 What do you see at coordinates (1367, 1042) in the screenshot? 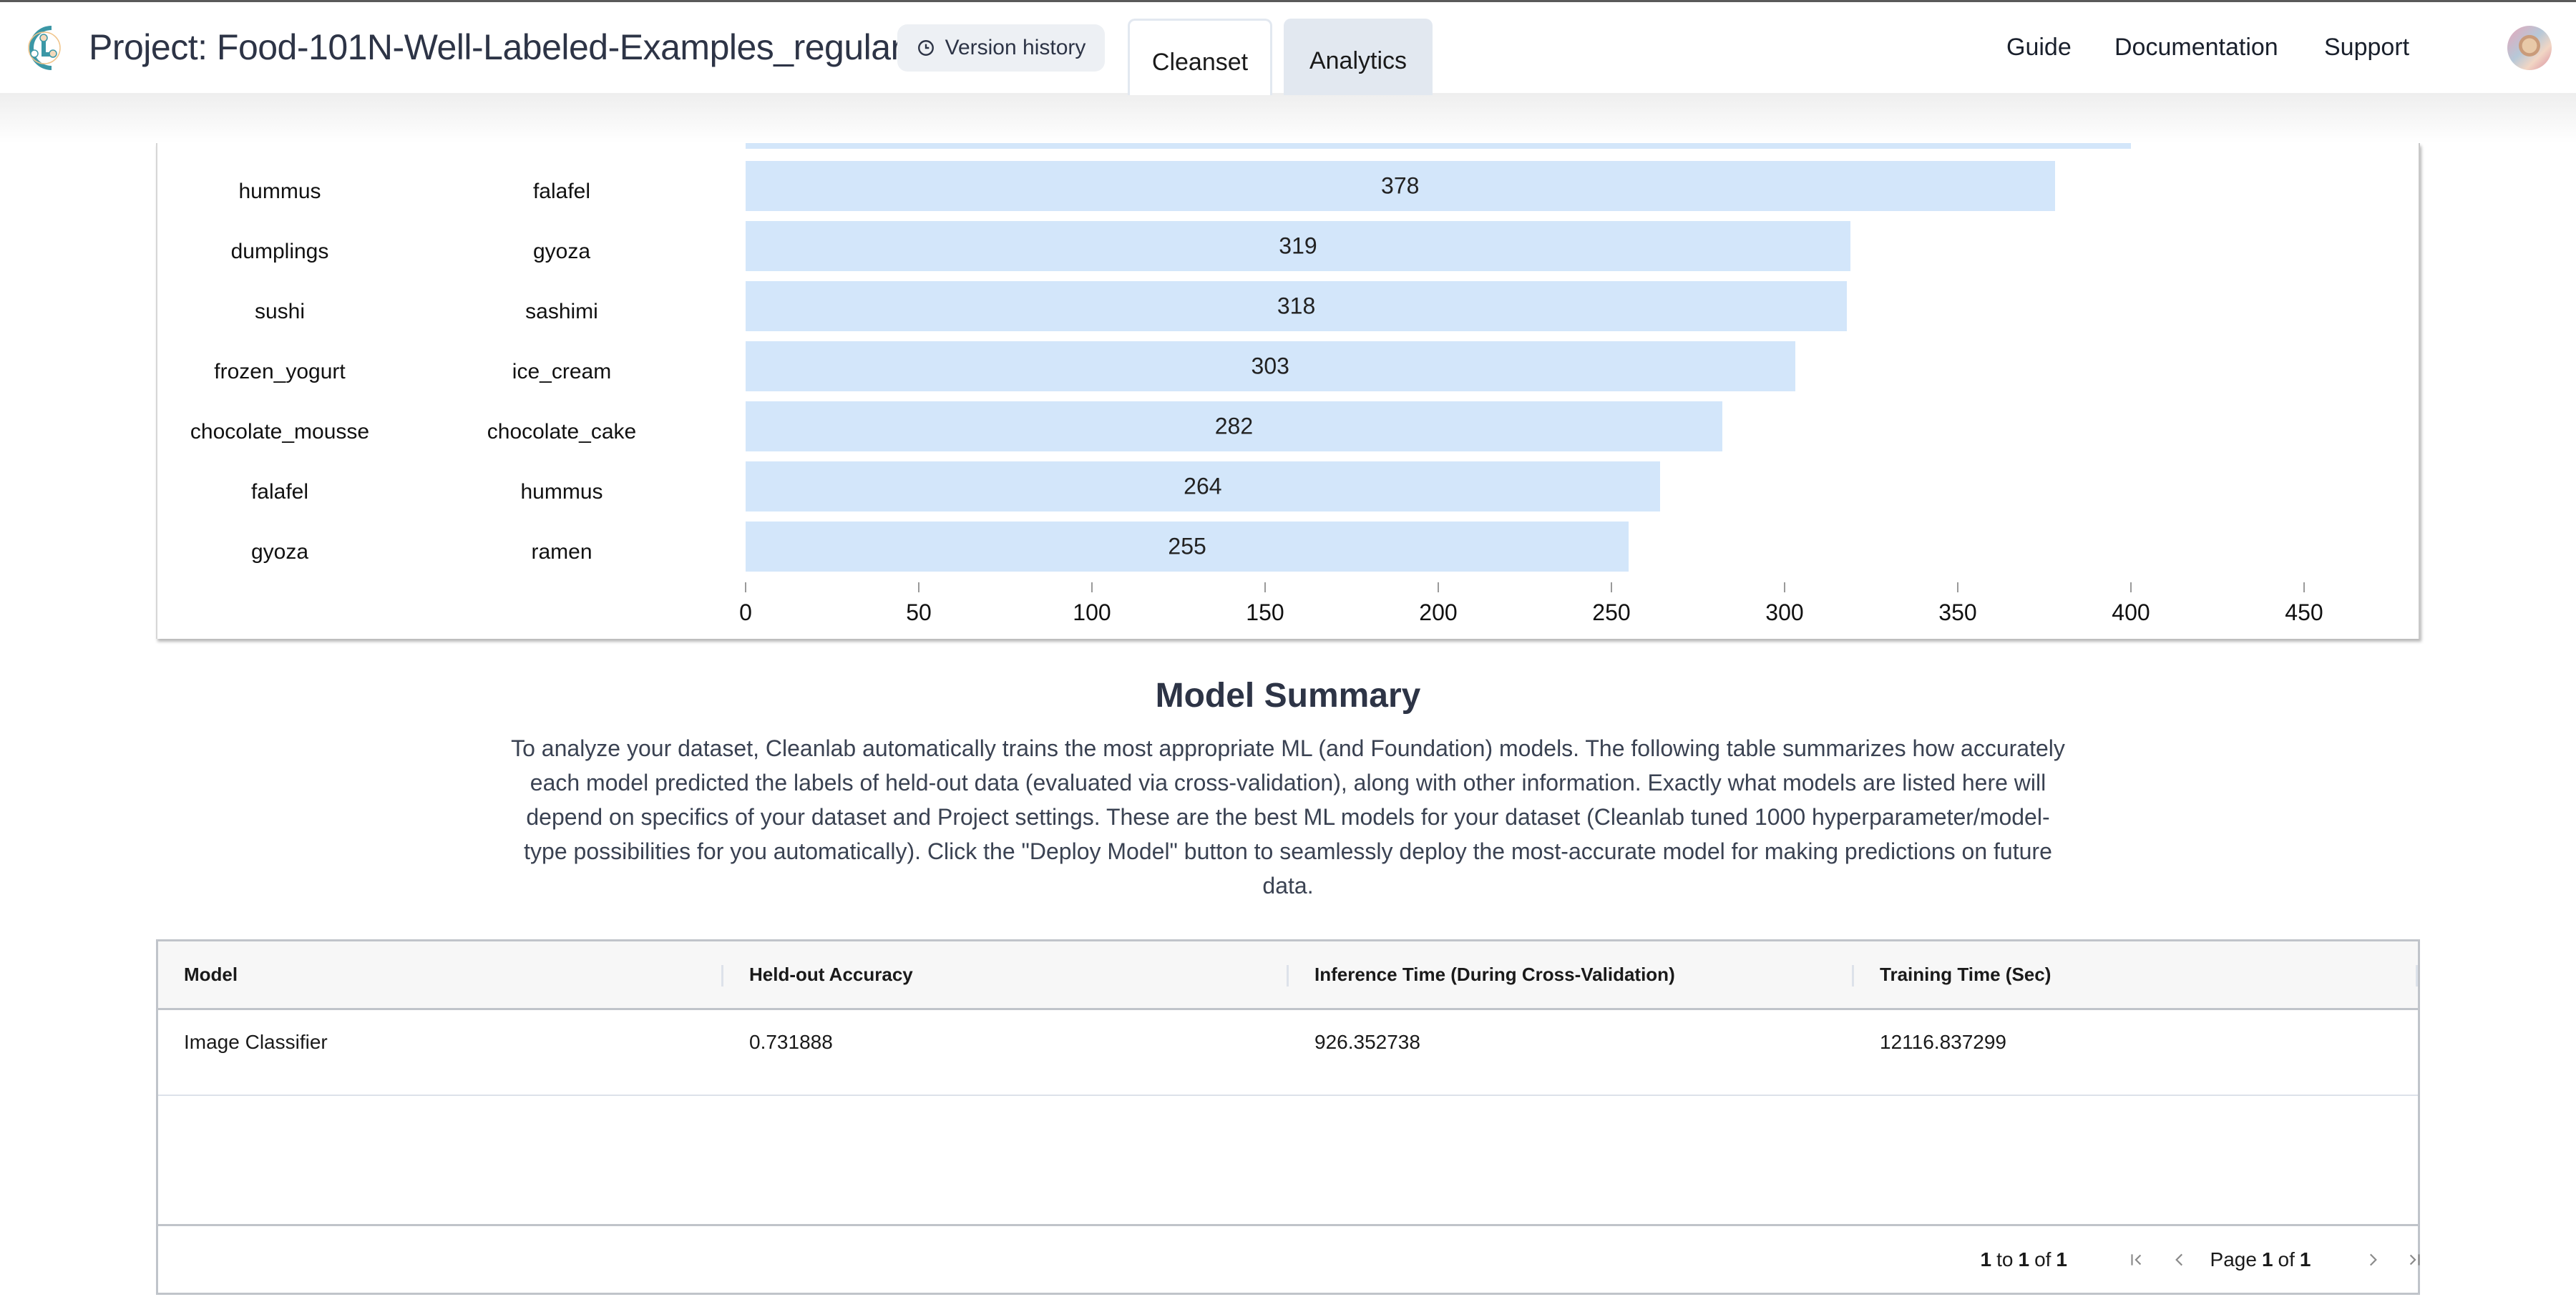
I see `cell-inference-time: 926.352738` at bounding box center [1367, 1042].